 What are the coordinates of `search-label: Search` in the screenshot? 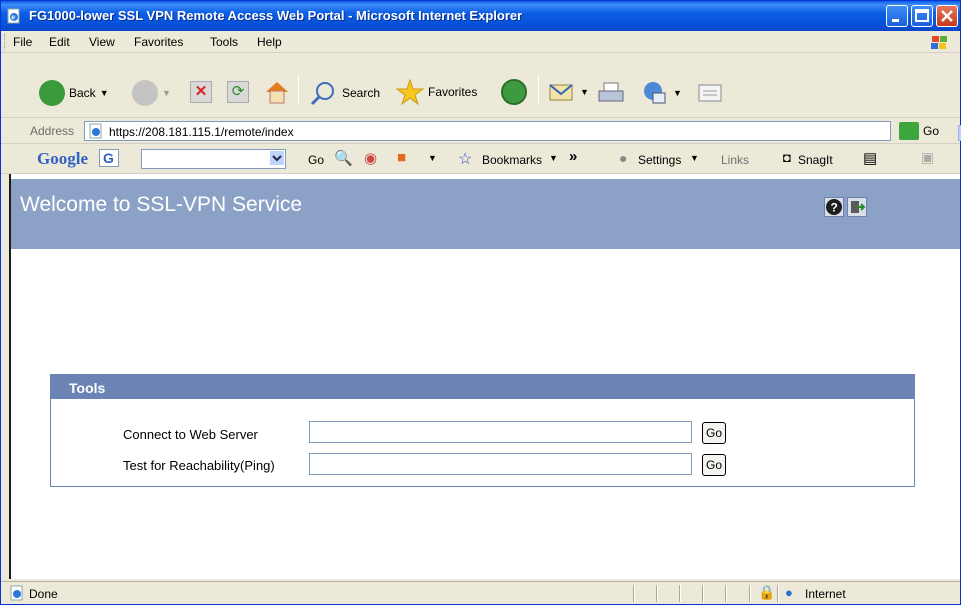 It's located at (361, 93).